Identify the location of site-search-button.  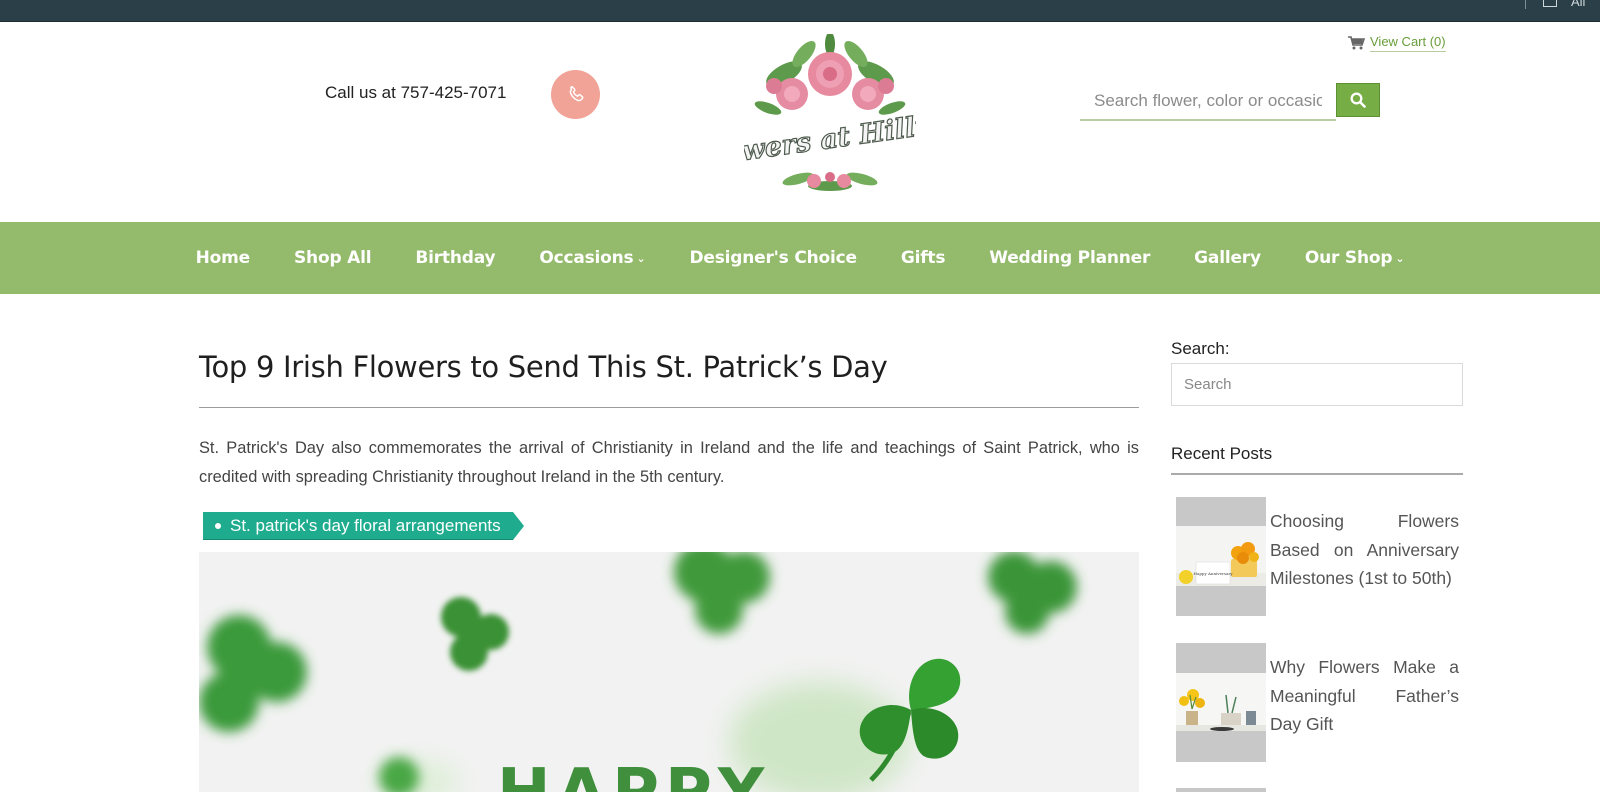
(1358, 100).